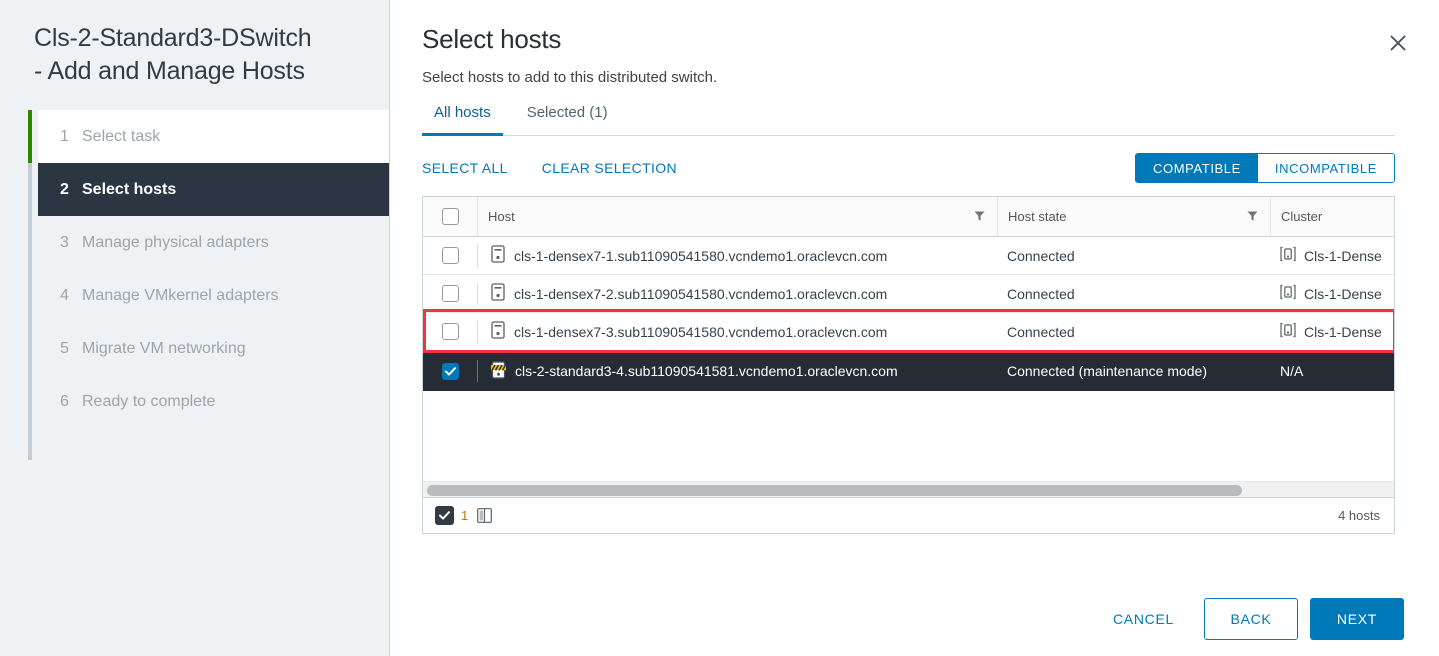 The height and width of the screenshot is (656, 1439). What do you see at coordinates (64, 401) in the screenshot?
I see `step-number: 6` at bounding box center [64, 401].